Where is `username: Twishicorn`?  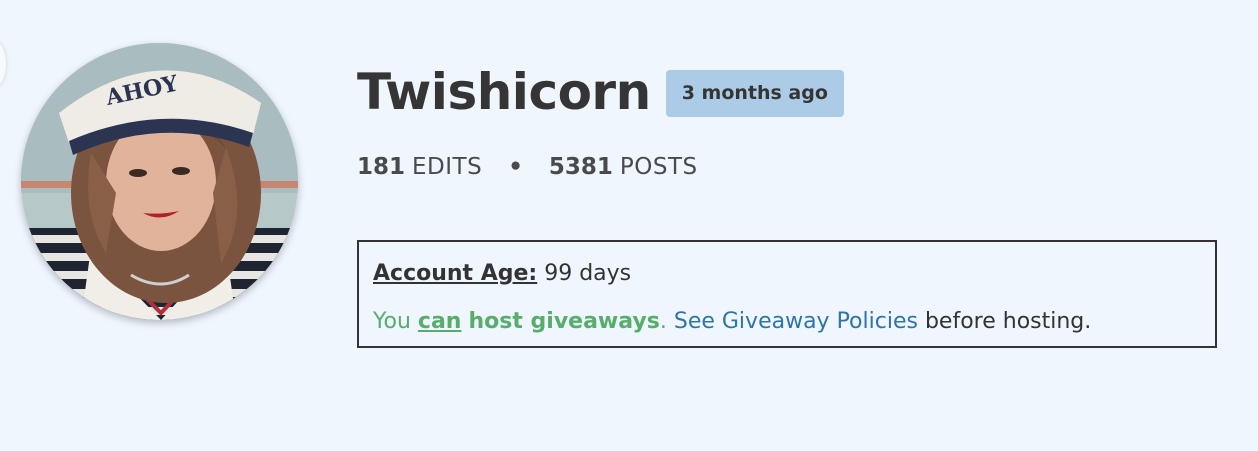 username: Twishicorn is located at coordinates (504, 92).